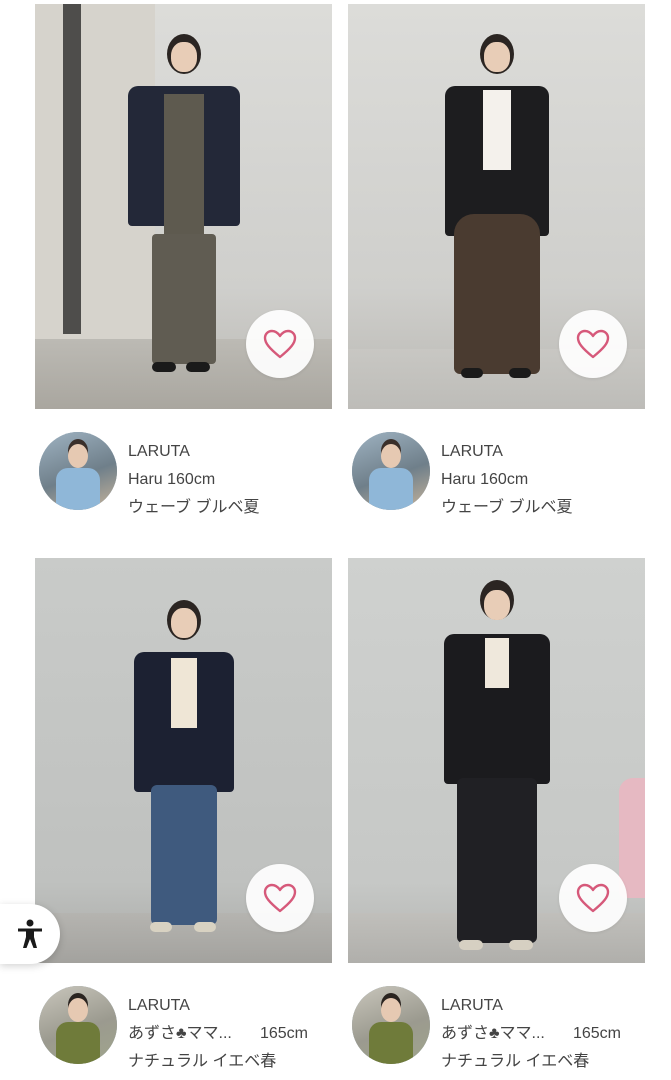 Image resolution: width=671 pixels, height=1080 pixels. I want to click on accessibility-person-icon, so click(30, 933).